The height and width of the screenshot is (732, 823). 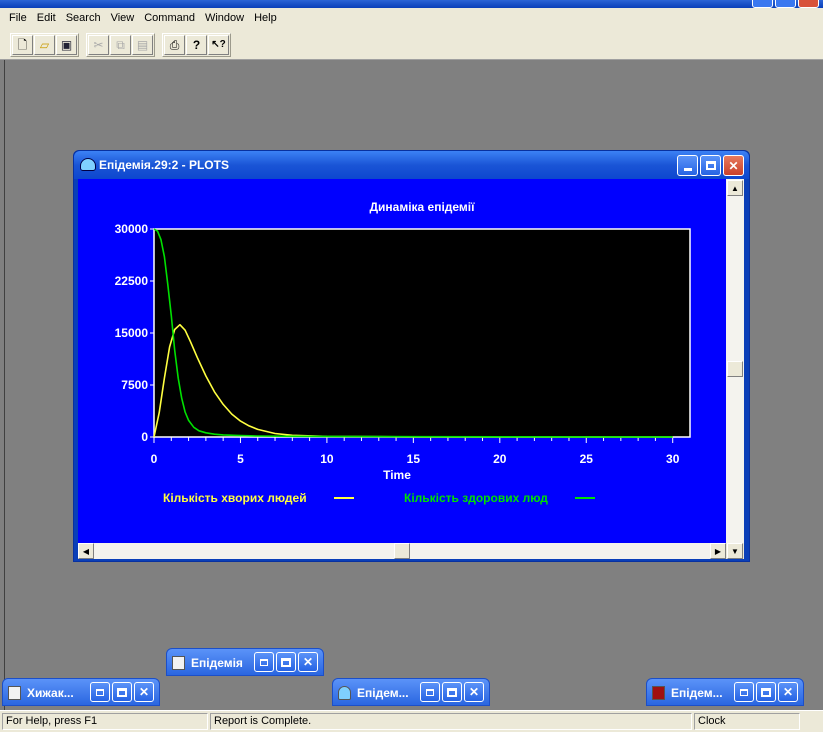 What do you see at coordinates (245, 662) in the screenshot?
I see `minimized-window-epidemia: Епідемія ✕` at bounding box center [245, 662].